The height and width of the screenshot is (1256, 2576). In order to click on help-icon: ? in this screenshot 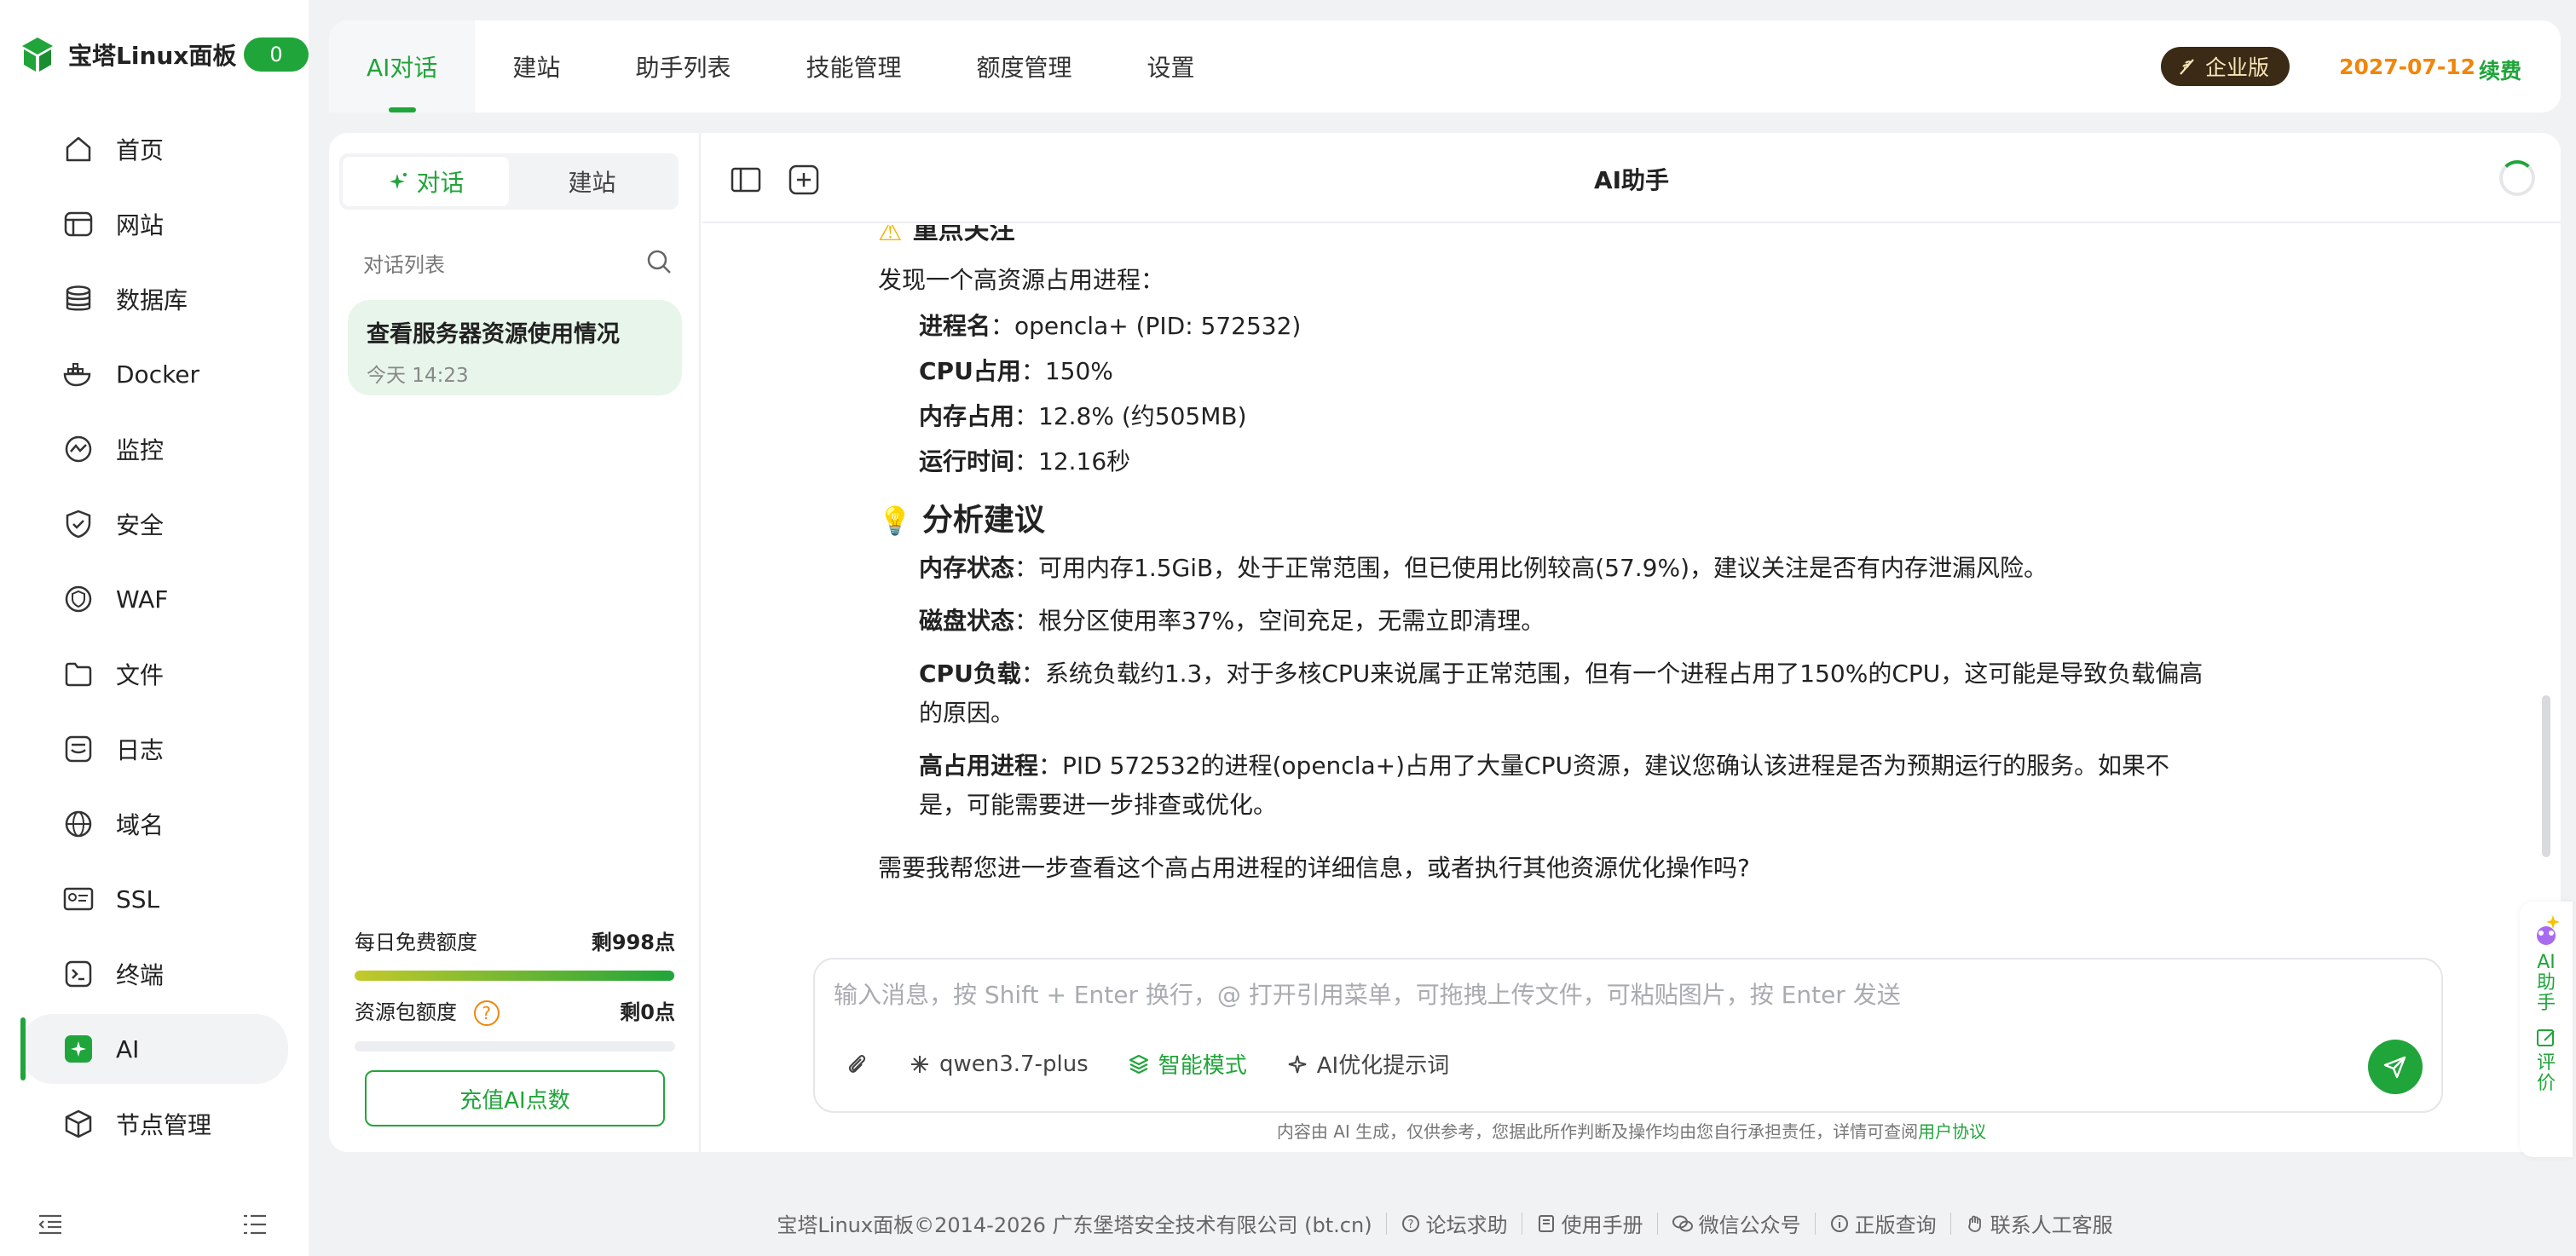, I will do `click(486, 1013)`.